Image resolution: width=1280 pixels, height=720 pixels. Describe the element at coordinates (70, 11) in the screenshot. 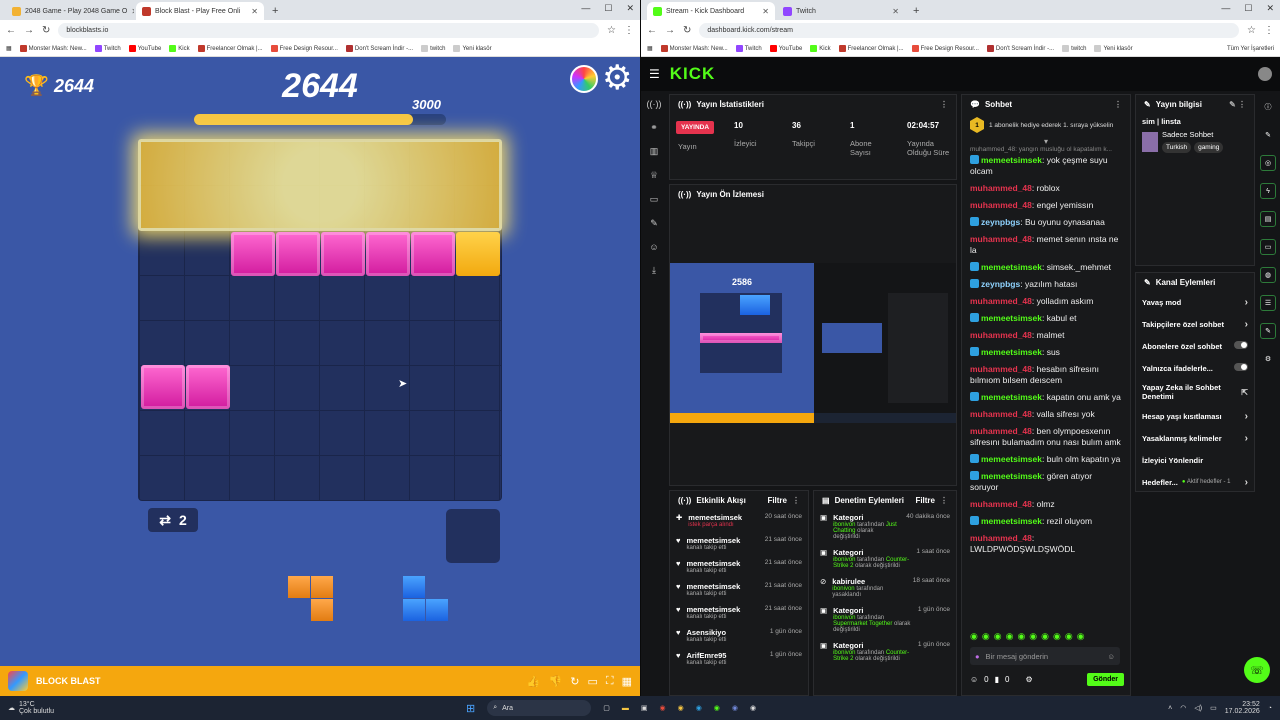

I see `tab-2048: 2048 Game - Play 2048 Game O✕` at that location.